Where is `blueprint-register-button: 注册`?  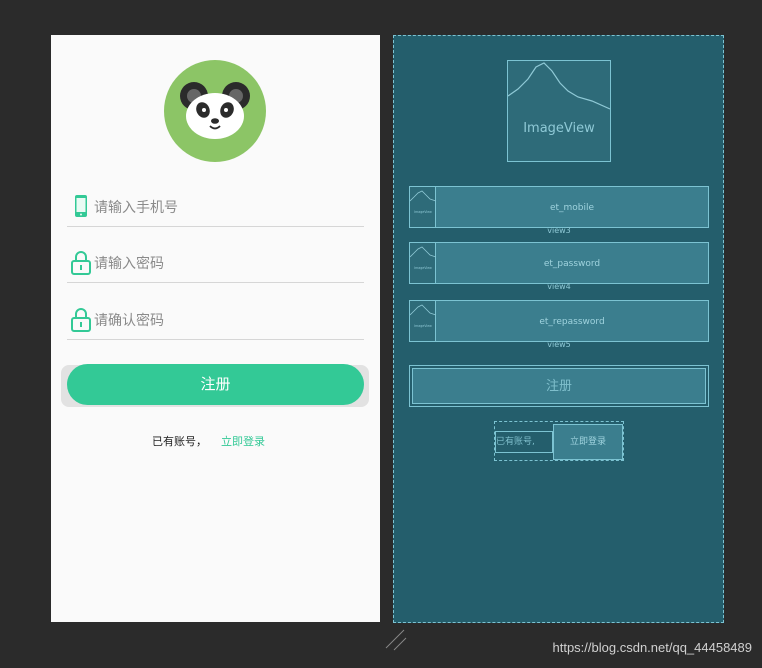
blueprint-register-button: 注册 is located at coordinates (559, 386).